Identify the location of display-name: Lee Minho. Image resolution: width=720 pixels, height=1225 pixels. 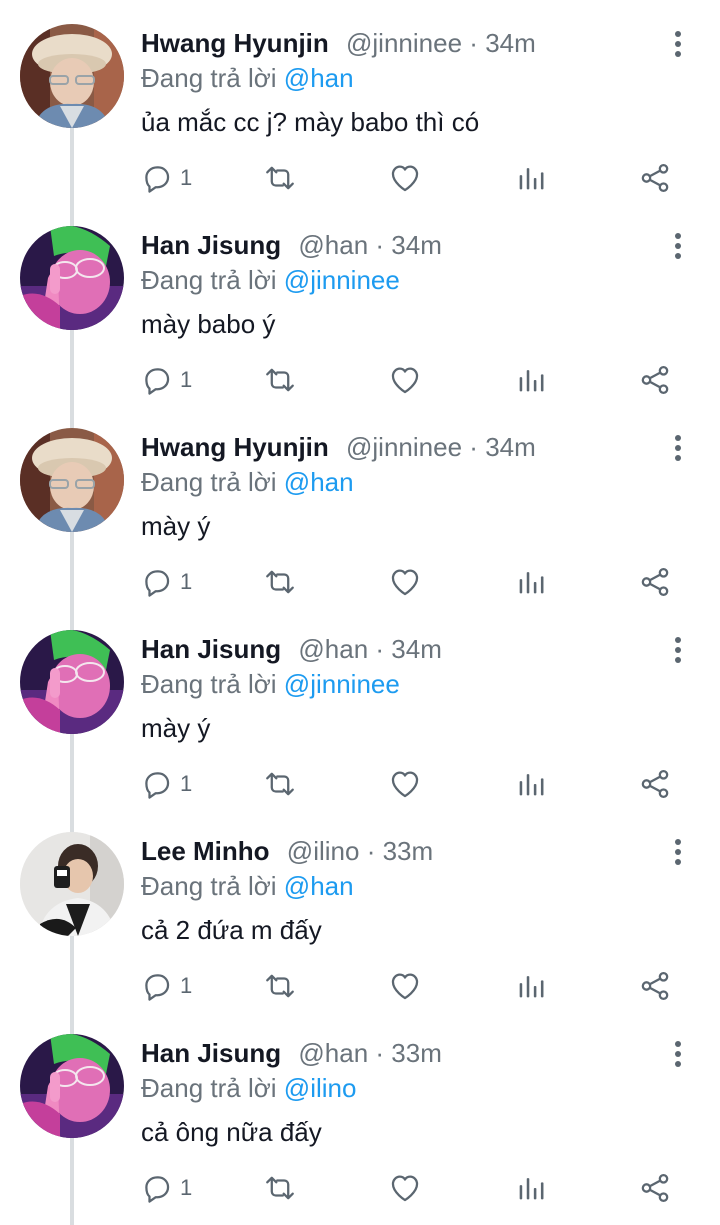
(205, 851).